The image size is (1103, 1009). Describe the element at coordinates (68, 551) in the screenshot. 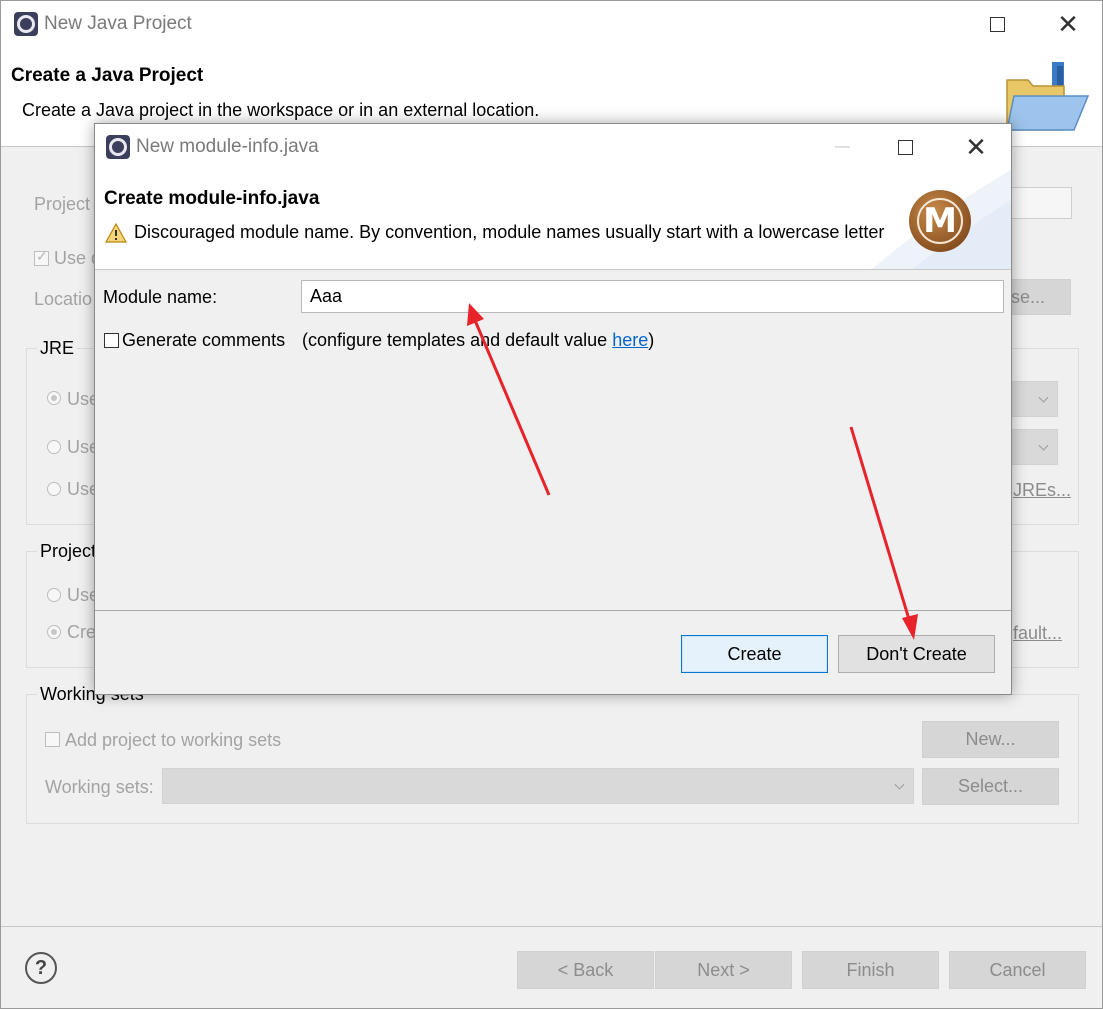

I see `project-layout-group-title: Project` at that location.